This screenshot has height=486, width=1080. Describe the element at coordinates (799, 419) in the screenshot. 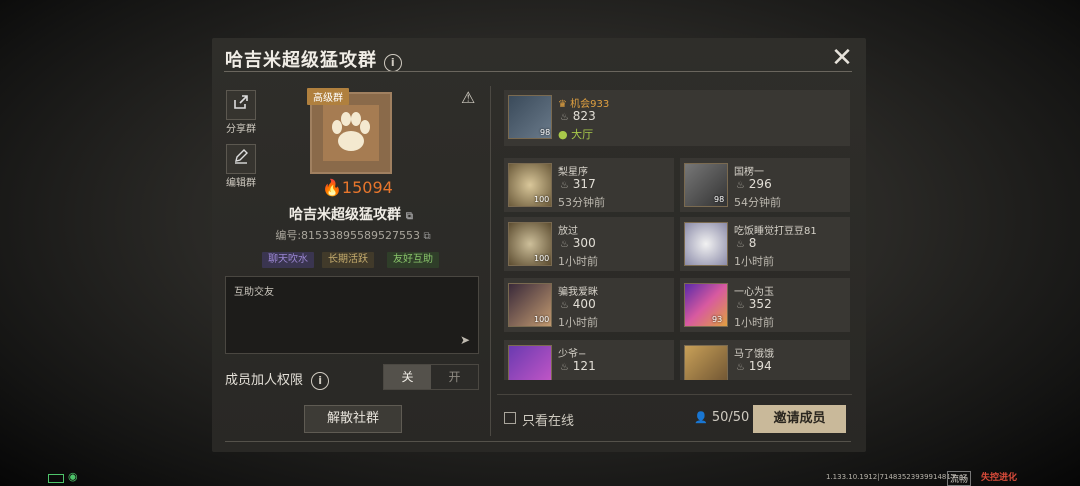

I see `invite-members-button: 邀请成员` at that location.